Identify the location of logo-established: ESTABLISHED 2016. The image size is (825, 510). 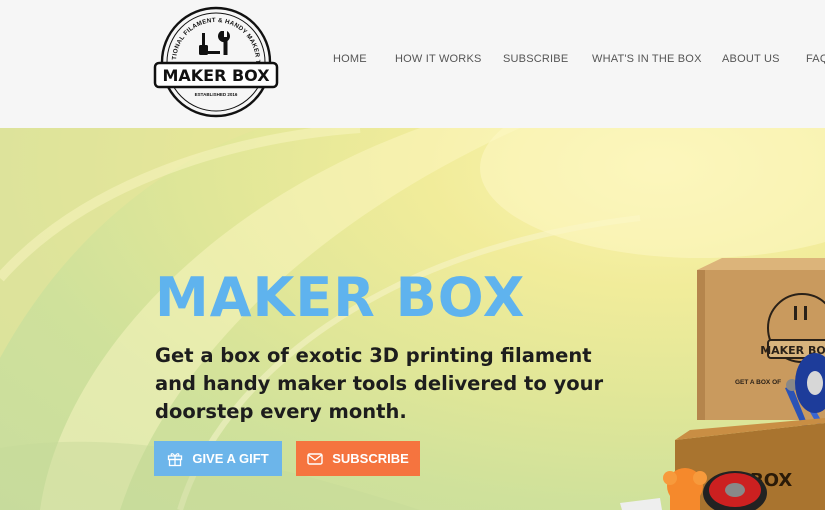
(216, 94).